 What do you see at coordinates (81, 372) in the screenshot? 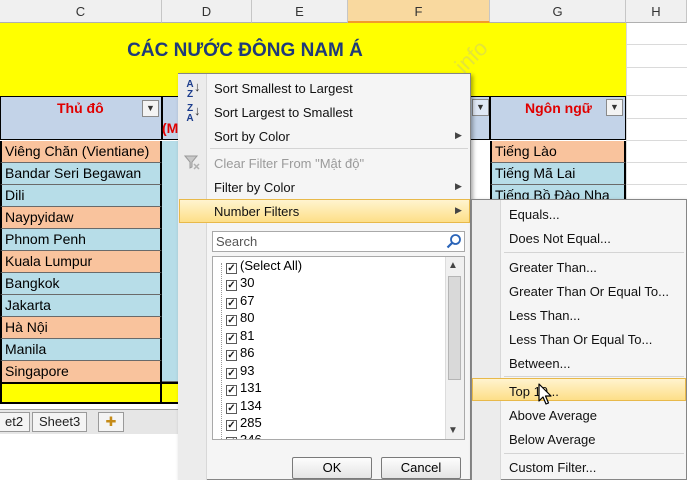
I see `cell-capital: Singapore` at bounding box center [81, 372].